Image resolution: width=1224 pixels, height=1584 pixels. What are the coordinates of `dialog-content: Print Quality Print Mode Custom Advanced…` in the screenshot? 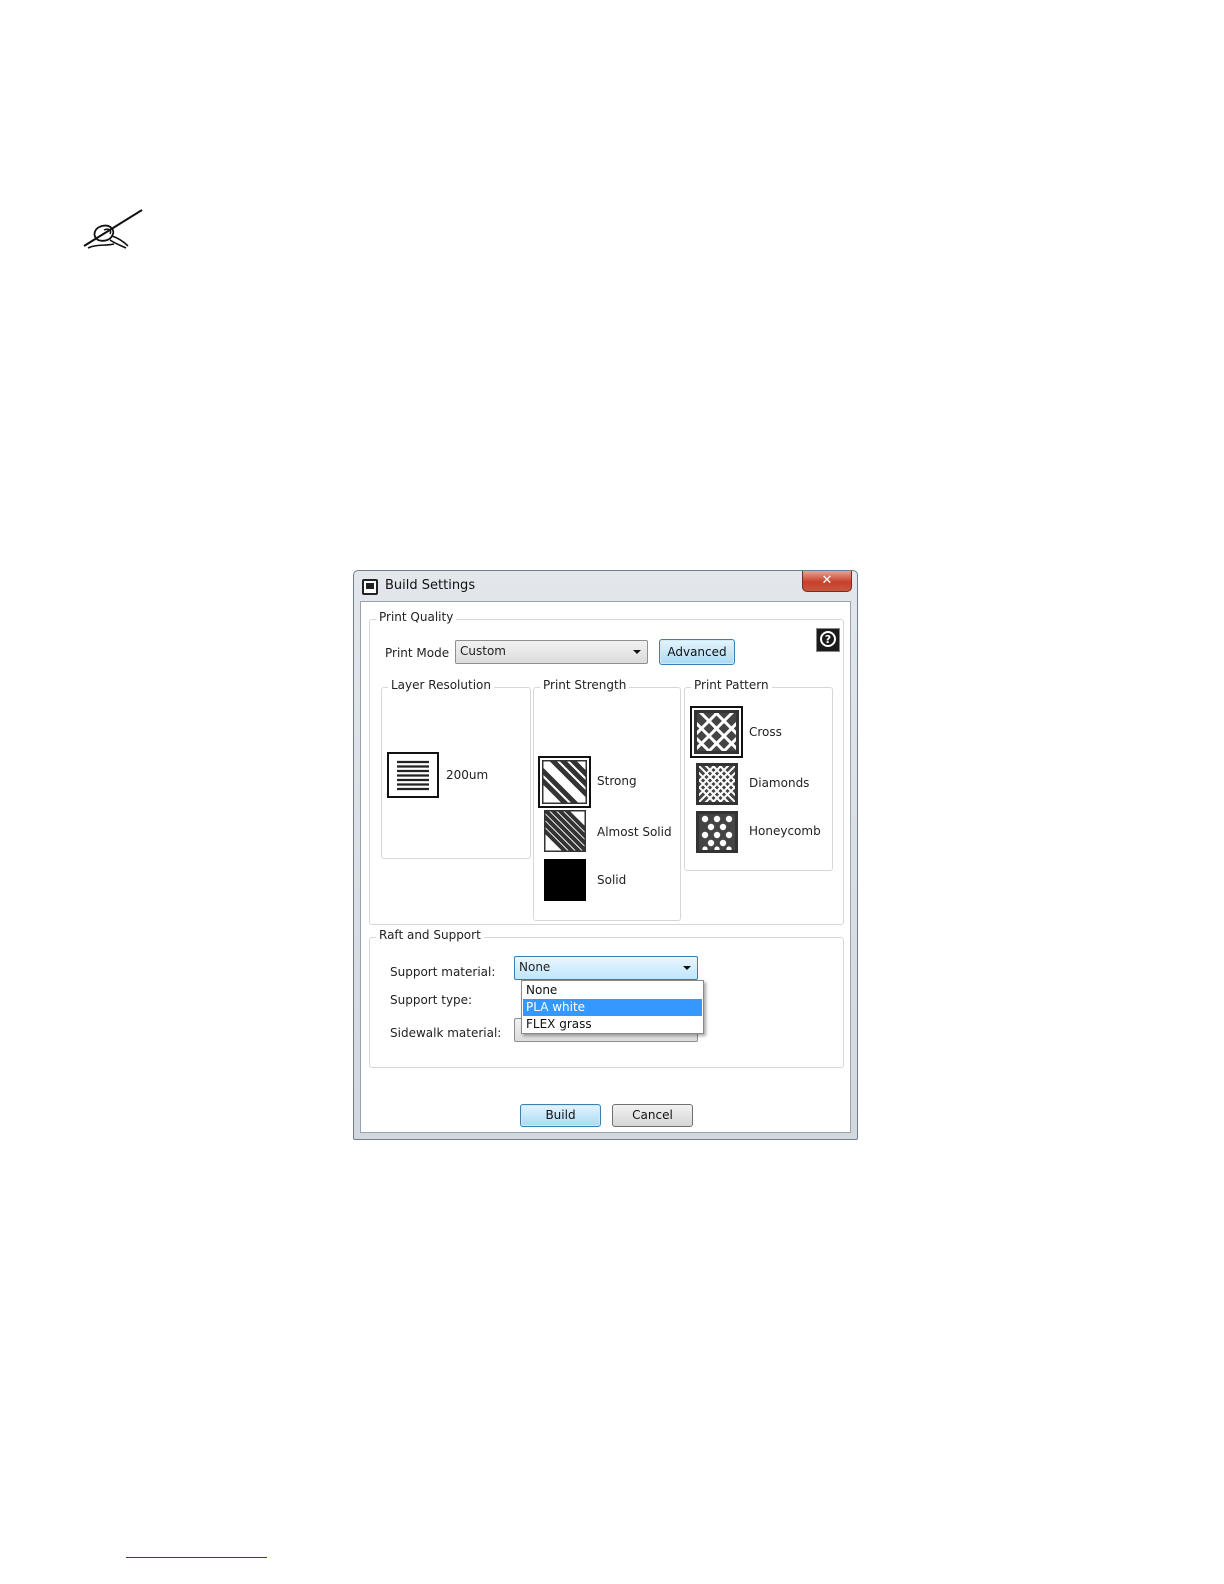 It's located at (605, 867).